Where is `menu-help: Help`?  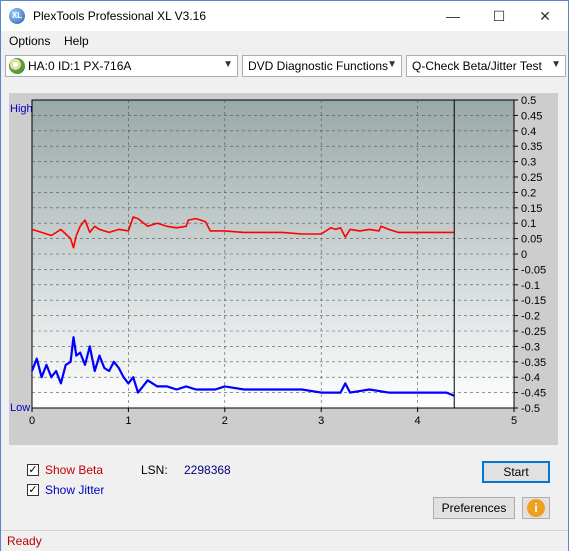
menu-help: Help is located at coordinates (76, 41).